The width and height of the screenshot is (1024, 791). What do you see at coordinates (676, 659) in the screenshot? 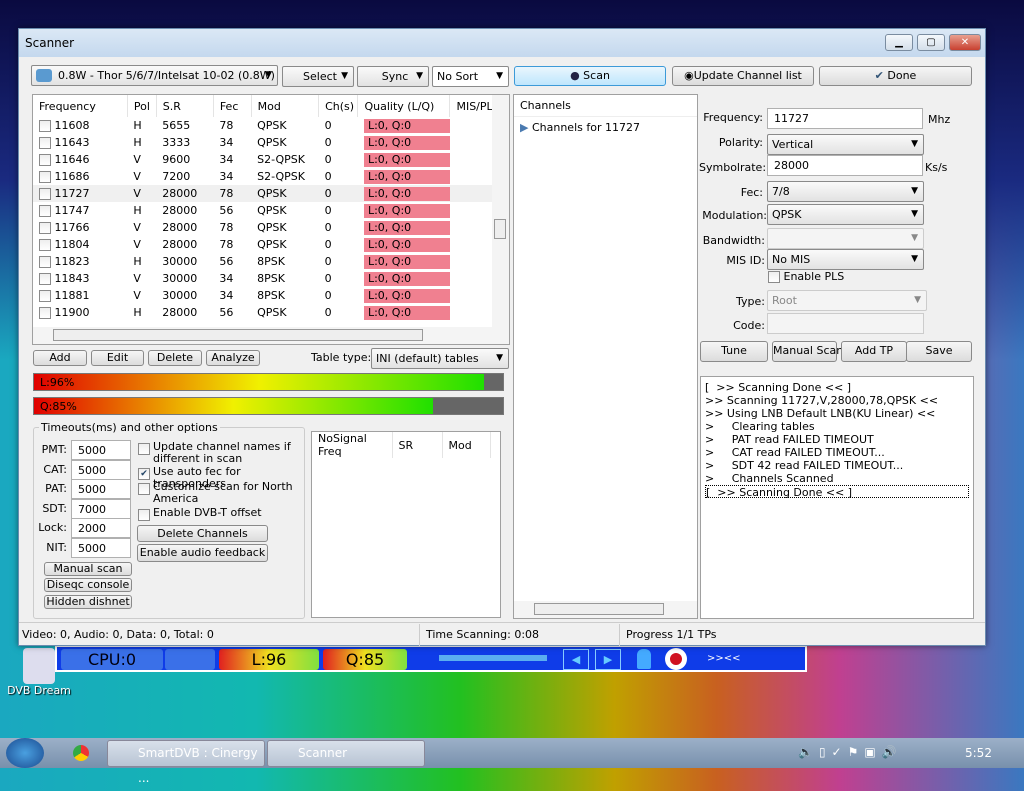
I see `record-icon` at bounding box center [676, 659].